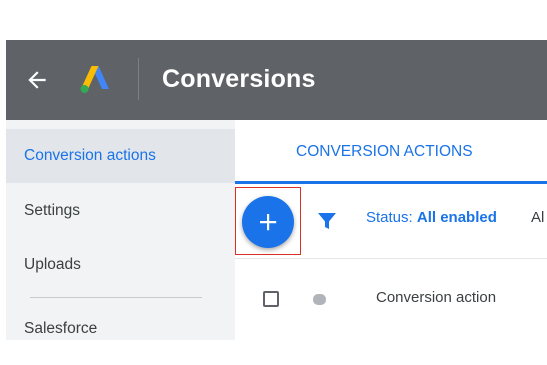  I want to click on status-dot-icon, so click(319, 299).